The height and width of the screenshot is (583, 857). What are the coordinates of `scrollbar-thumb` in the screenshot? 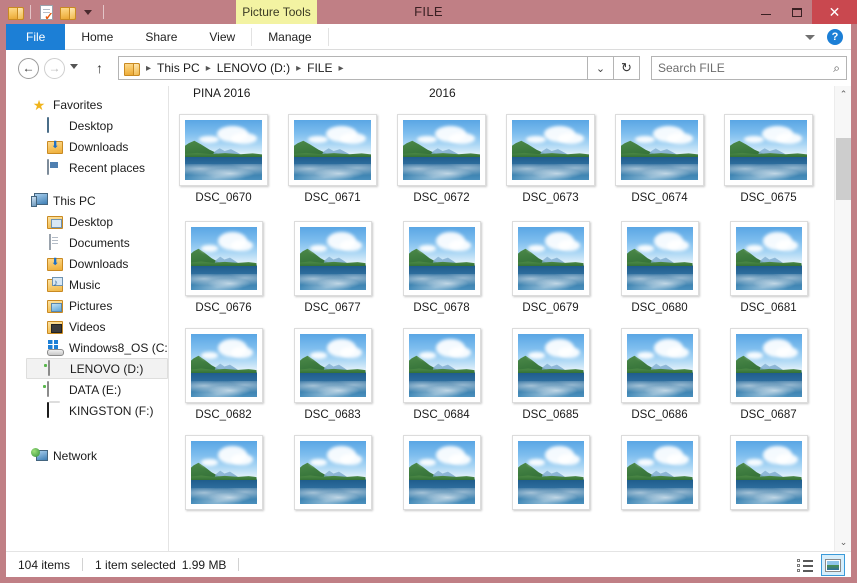 It's located at (843, 169).